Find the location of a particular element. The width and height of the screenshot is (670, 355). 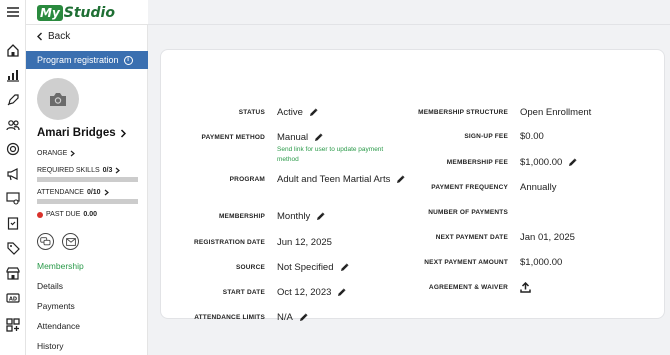

next-payment-date-value-group: Jan 01, 2025 is located at coordinates (547, 237).